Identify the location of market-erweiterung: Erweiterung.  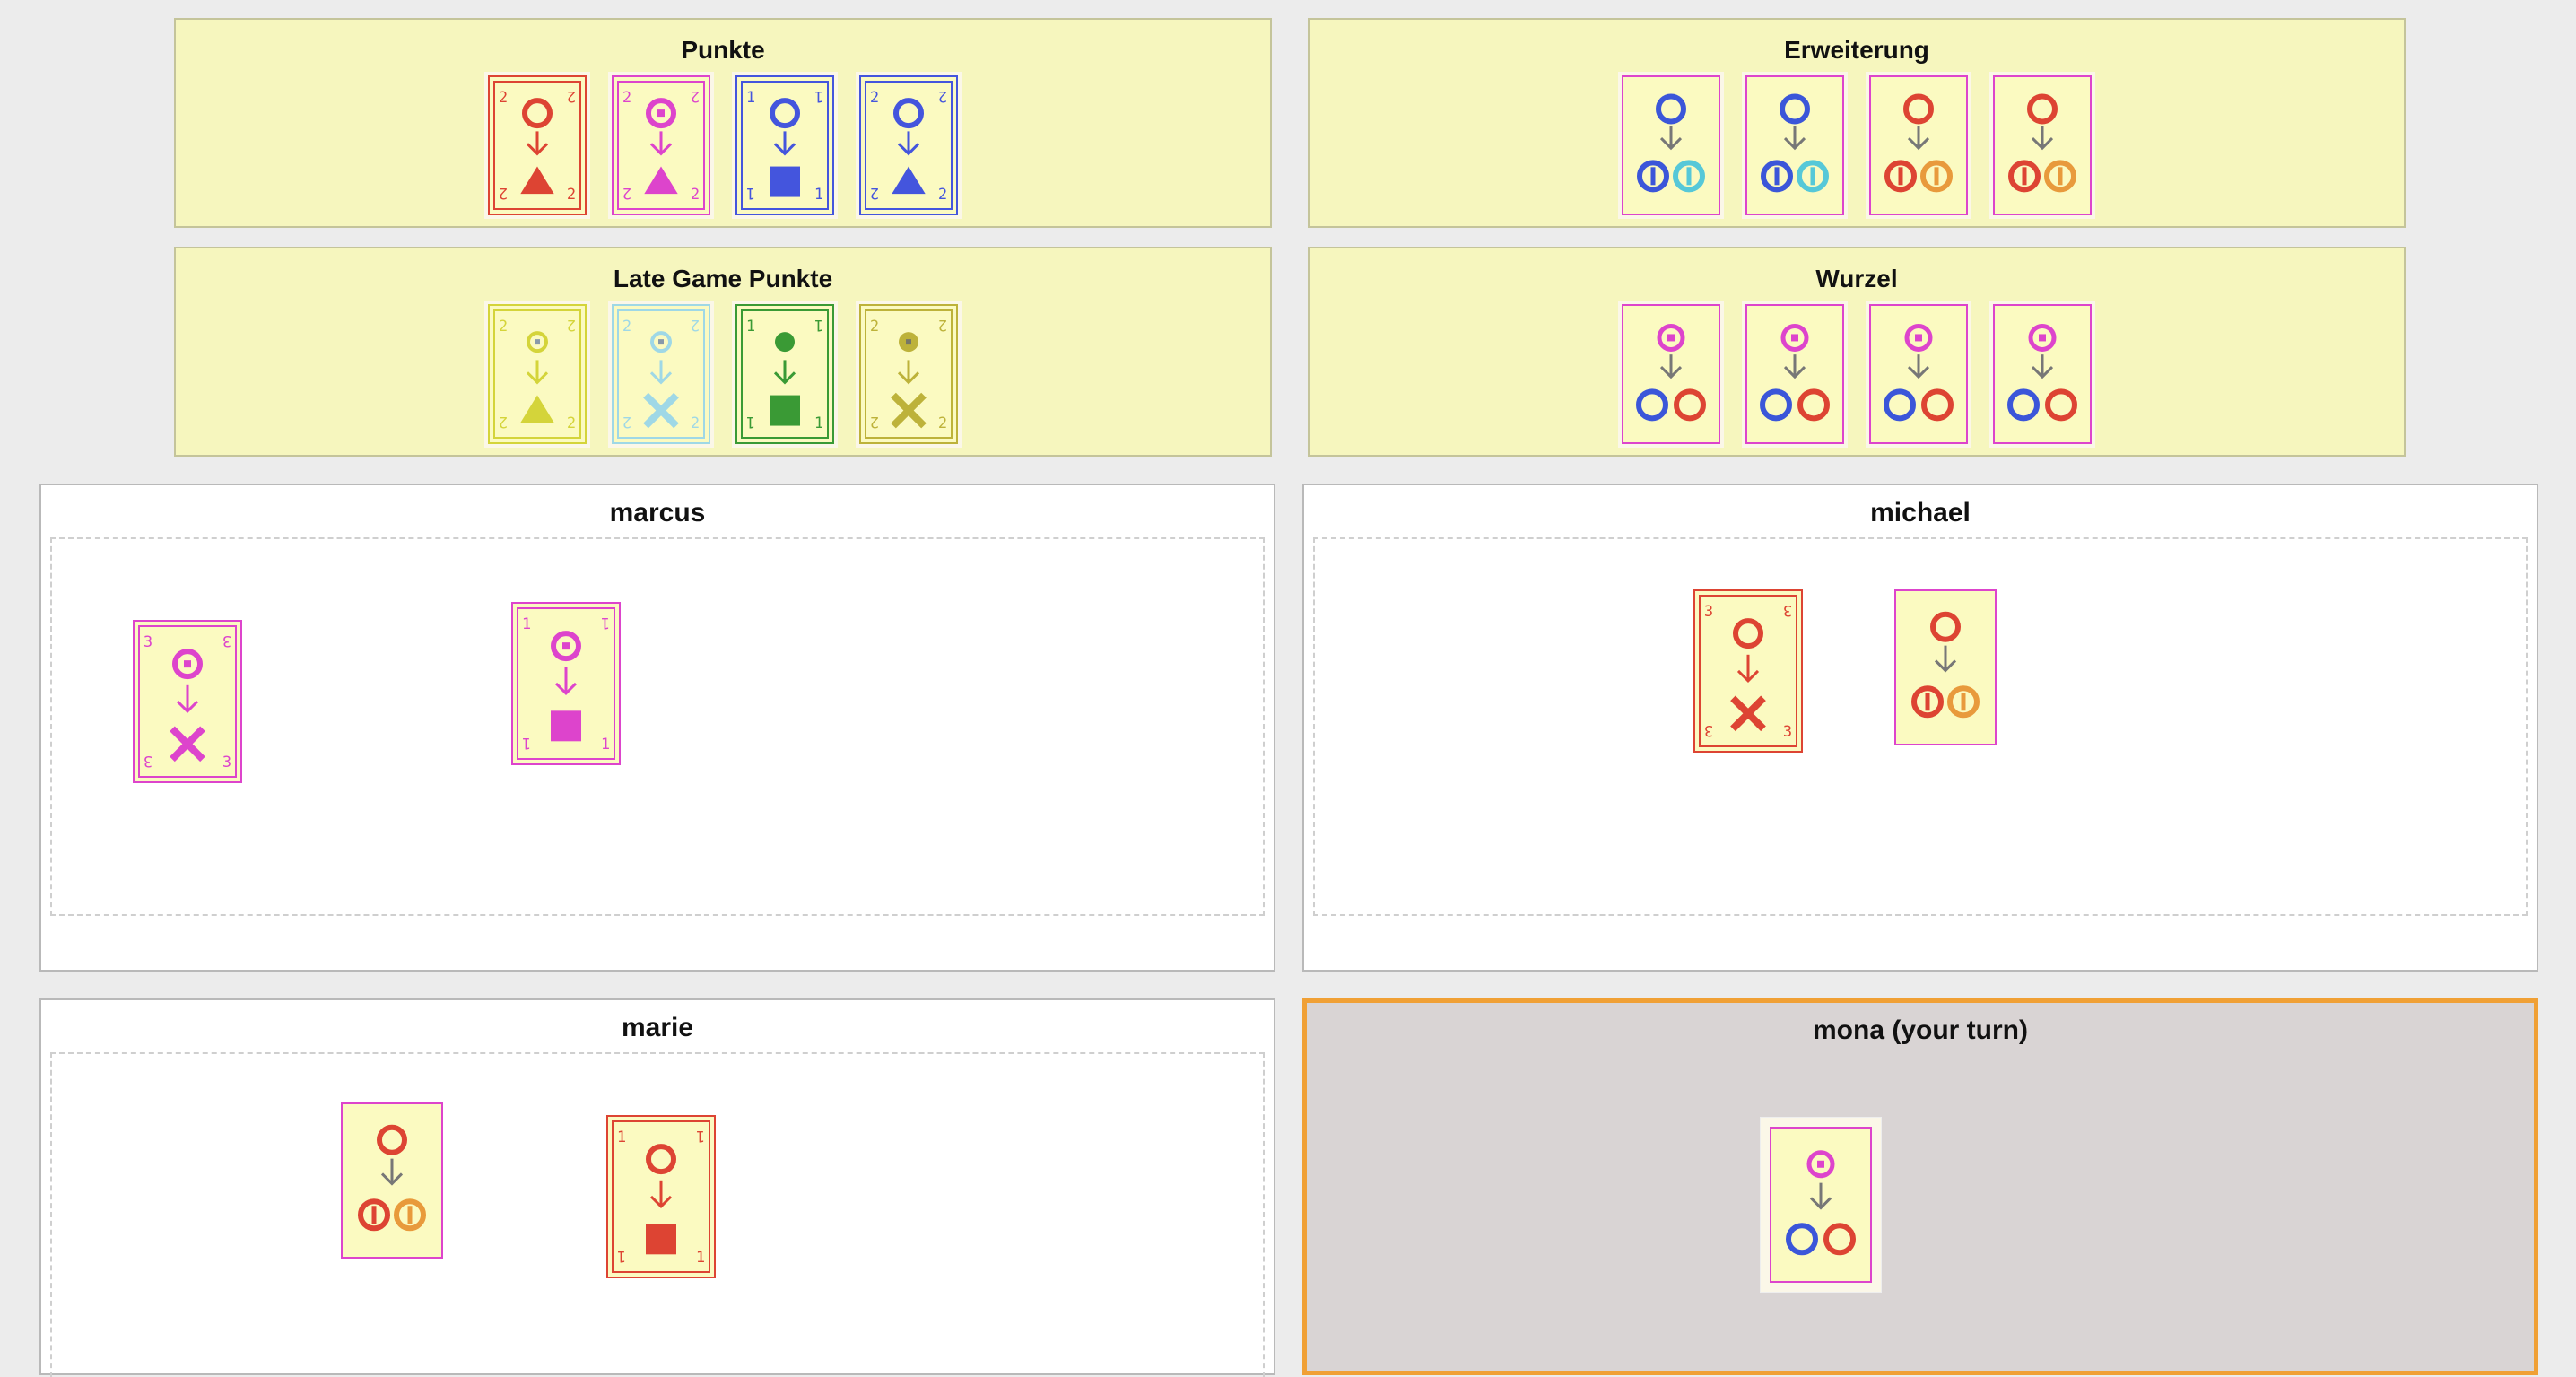
(1857, 123).